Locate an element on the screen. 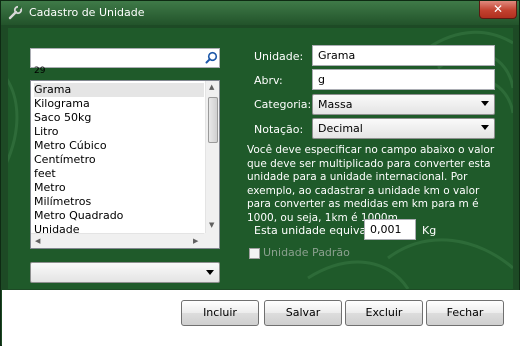  vertical-scrollbar: ▲ ▼ is located at coordinates (212, 157).